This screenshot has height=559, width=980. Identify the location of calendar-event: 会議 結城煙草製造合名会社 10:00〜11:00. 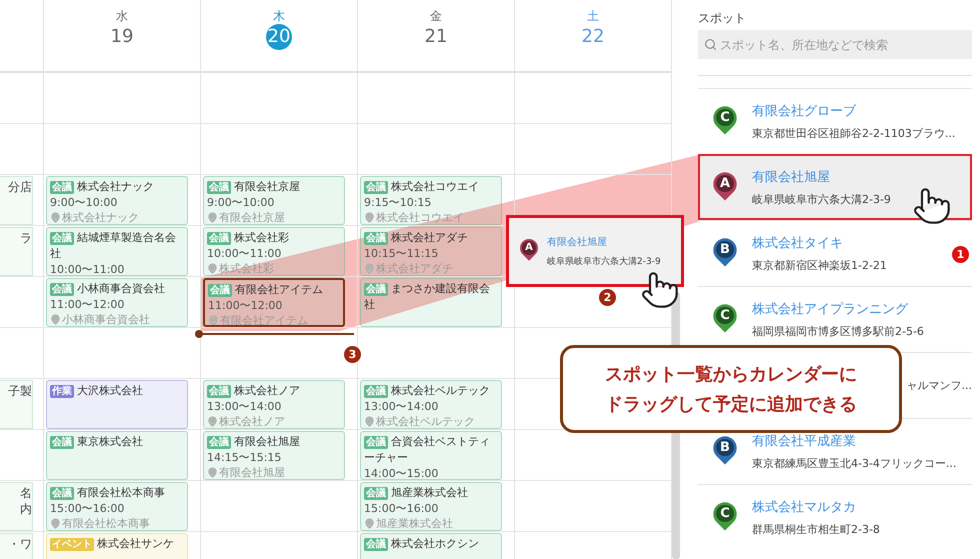
(117, 251).